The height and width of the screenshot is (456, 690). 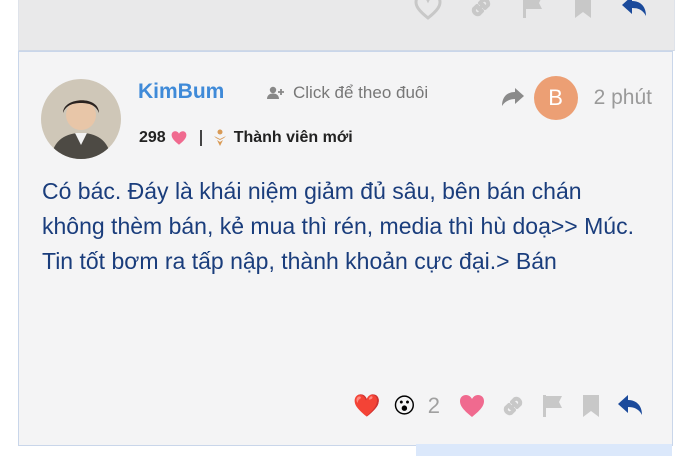 I want to click on previous-post-actions, so click(x=524, y=10).